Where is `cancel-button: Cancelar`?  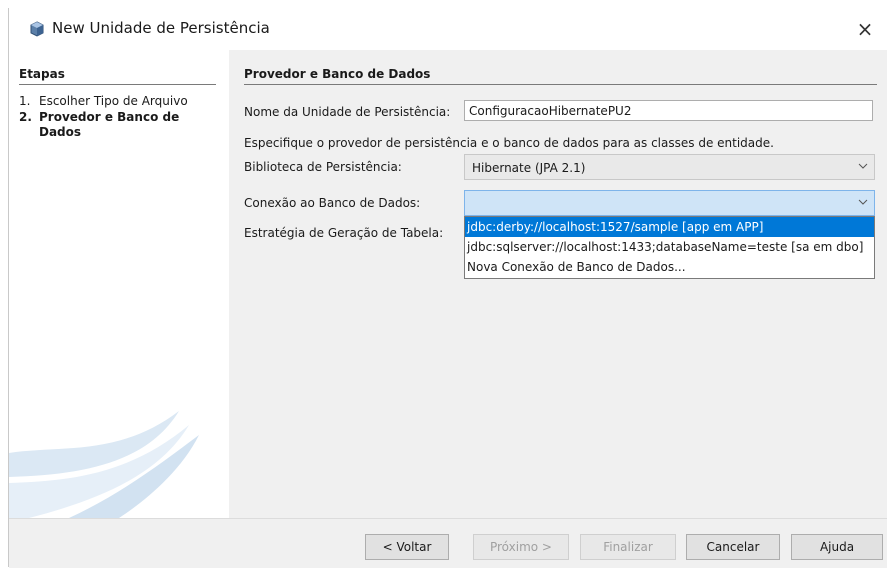
cancel-button: Cancelar is located at coordinates (733, 547).